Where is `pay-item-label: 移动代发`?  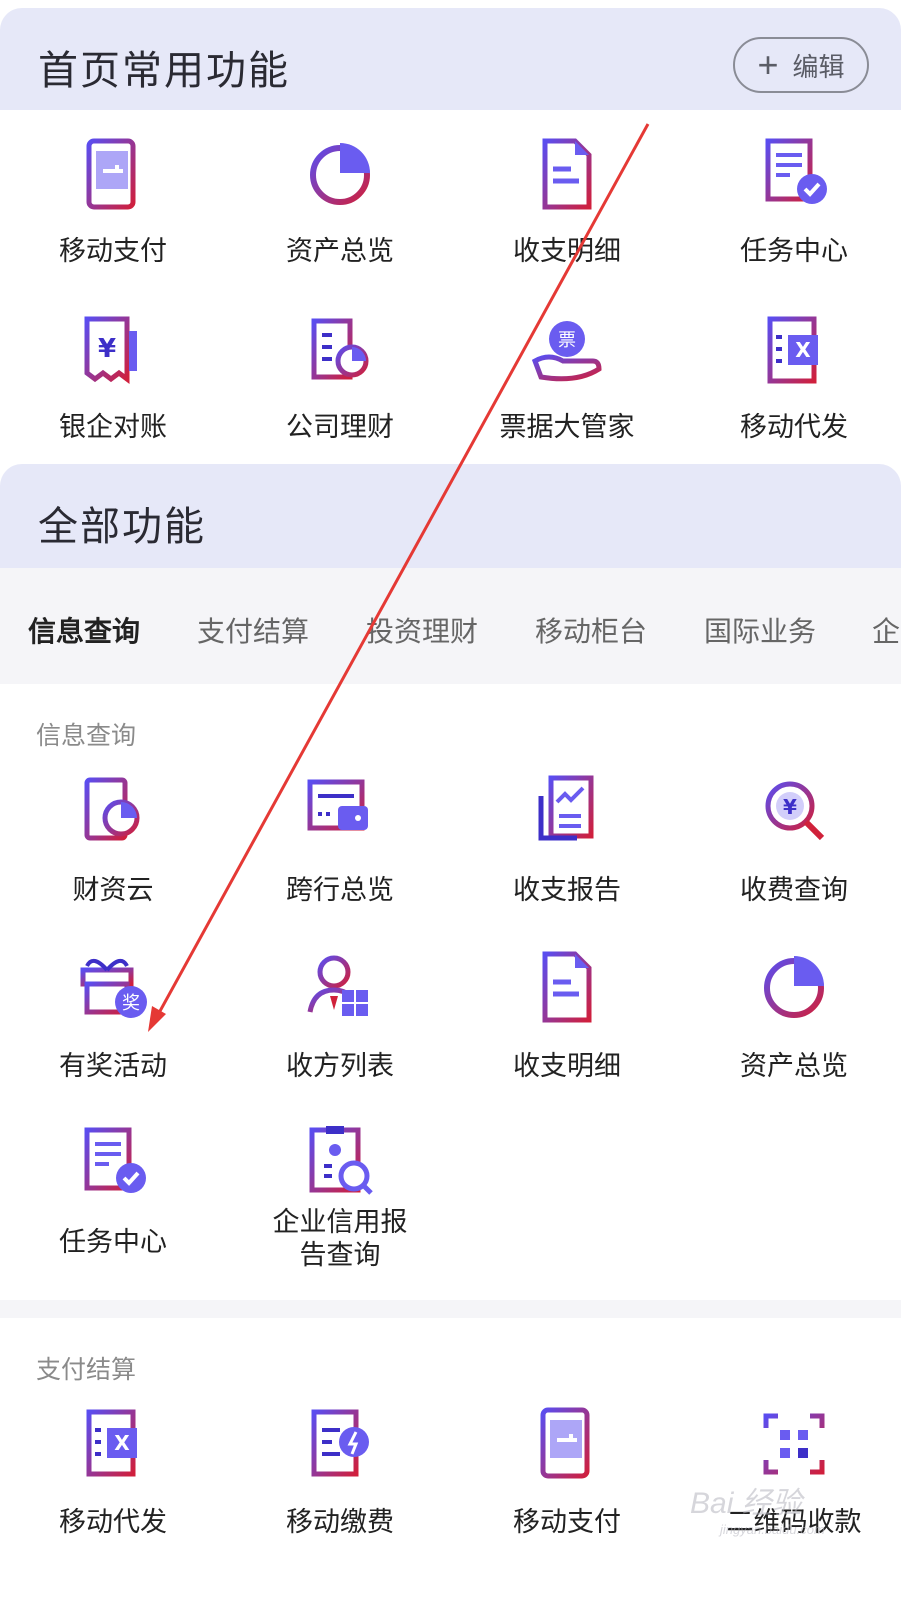 pay-item-label: 移动代发 is located at coordinates (113, 1522).